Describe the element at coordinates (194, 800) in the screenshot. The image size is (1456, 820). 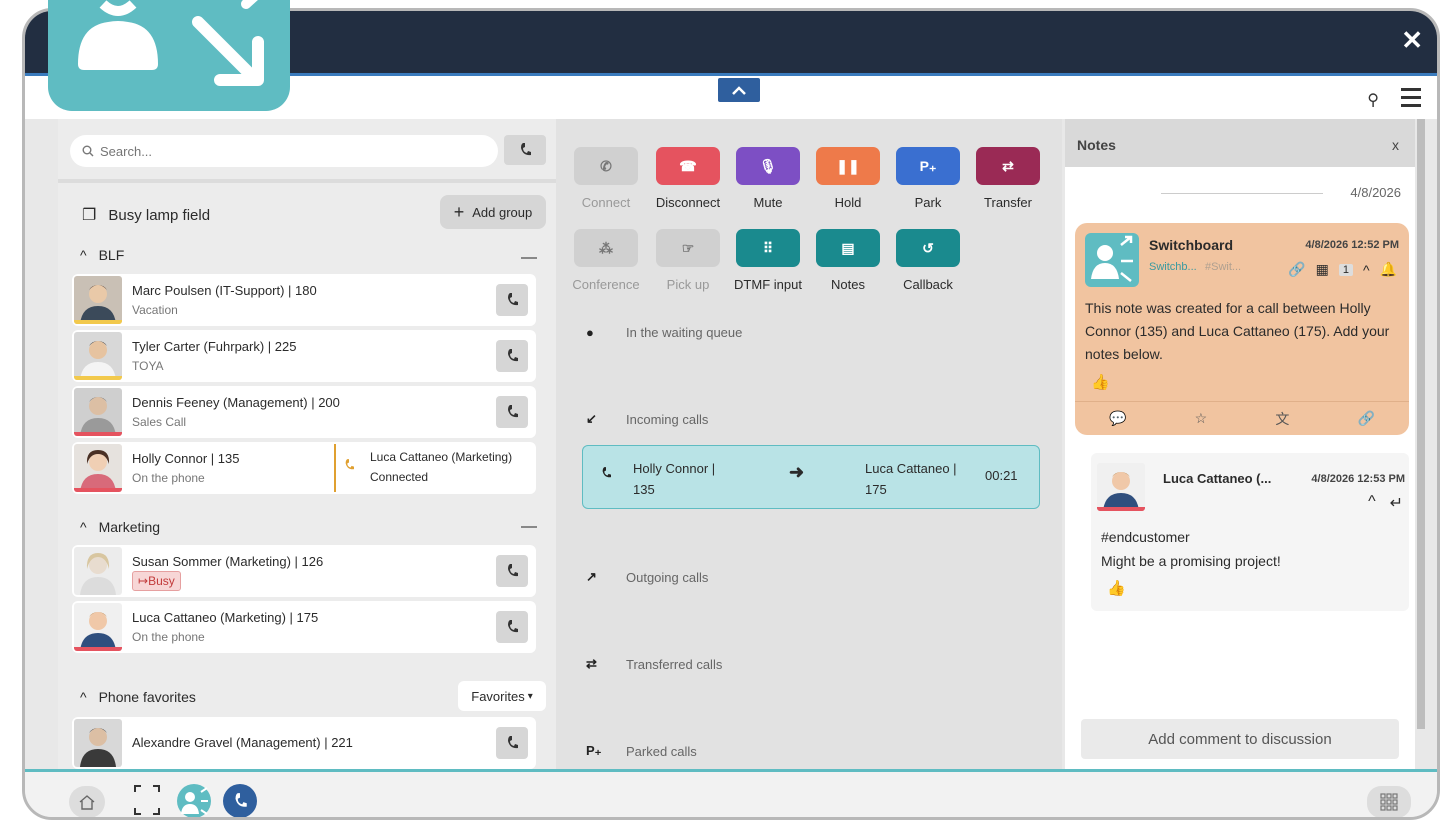
I see `switchboard-app-icon` at that location.